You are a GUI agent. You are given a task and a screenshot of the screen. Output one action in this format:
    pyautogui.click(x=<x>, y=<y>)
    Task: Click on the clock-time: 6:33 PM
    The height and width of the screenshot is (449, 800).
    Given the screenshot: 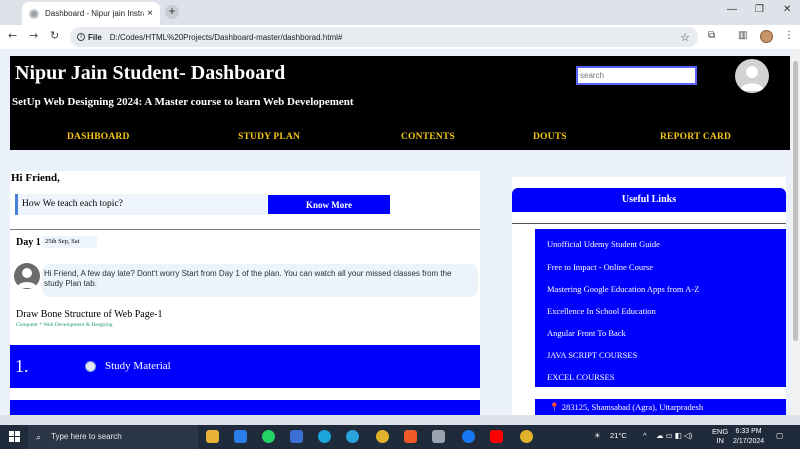 What is the action you would take?
    pyautogui.click(x=748, y=431)
    